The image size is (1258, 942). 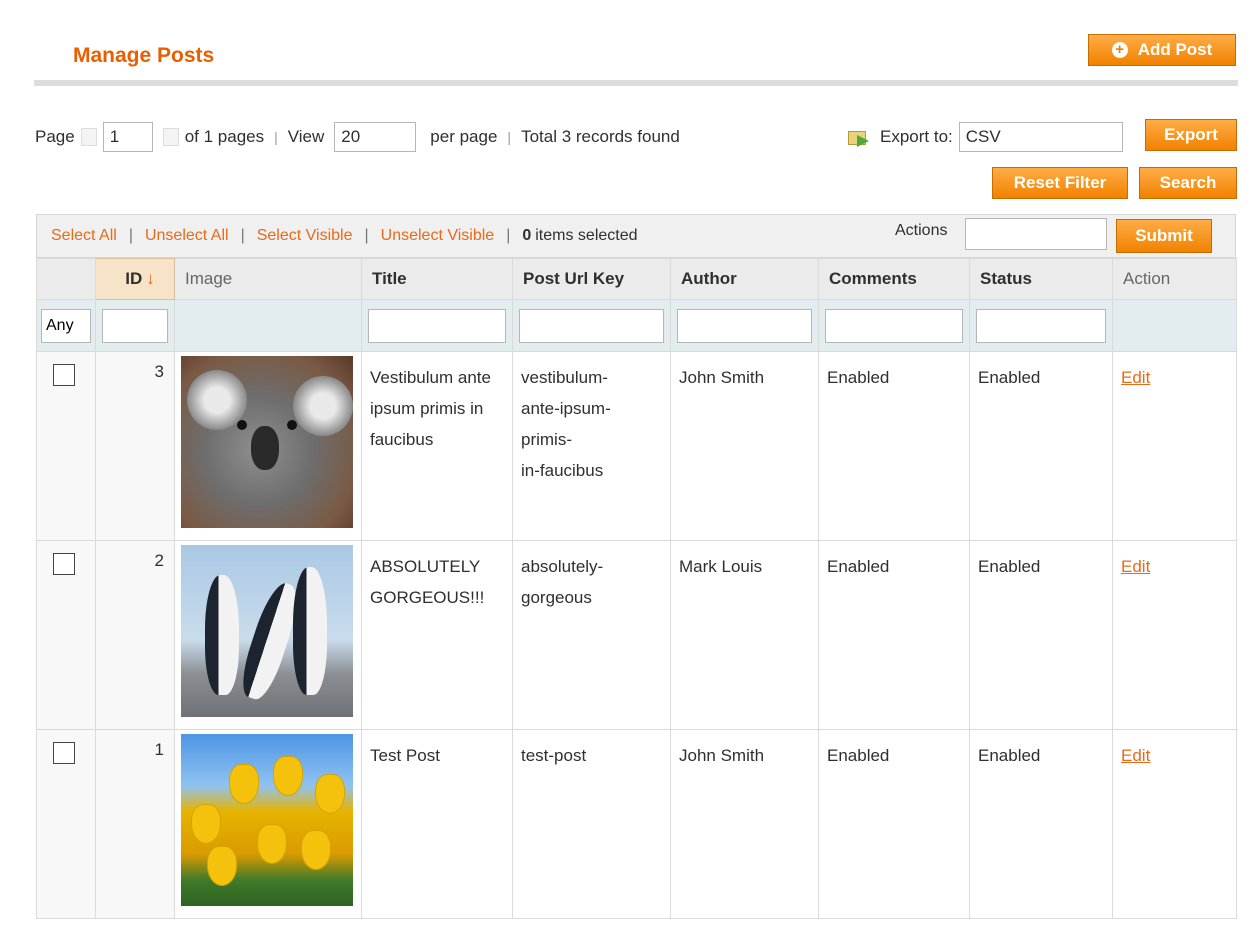 I want to click on selected-label: items selected, so click(x=586, y=235).